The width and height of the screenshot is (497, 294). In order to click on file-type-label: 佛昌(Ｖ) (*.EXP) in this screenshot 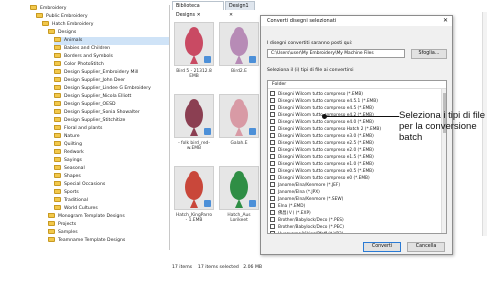, I will do `click(294, 213)`.